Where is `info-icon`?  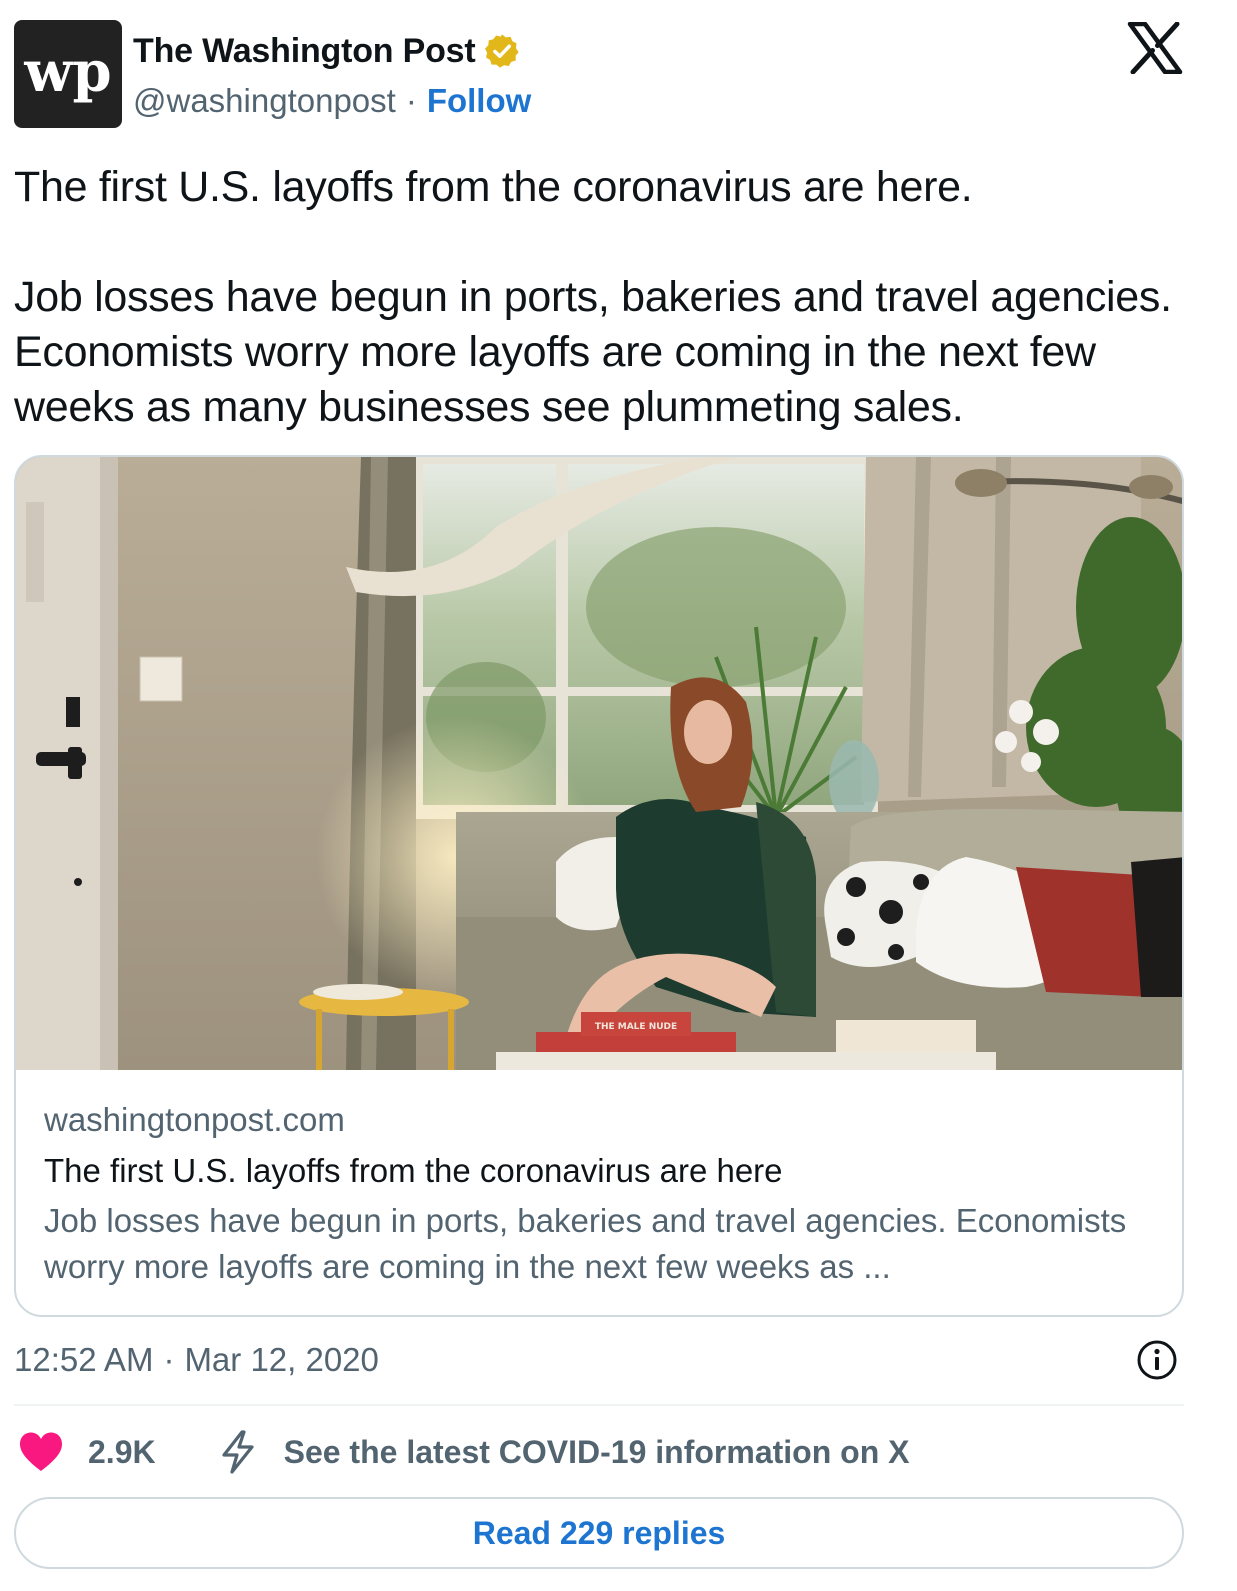 info-icon is located at coordinates (1157, 1360).